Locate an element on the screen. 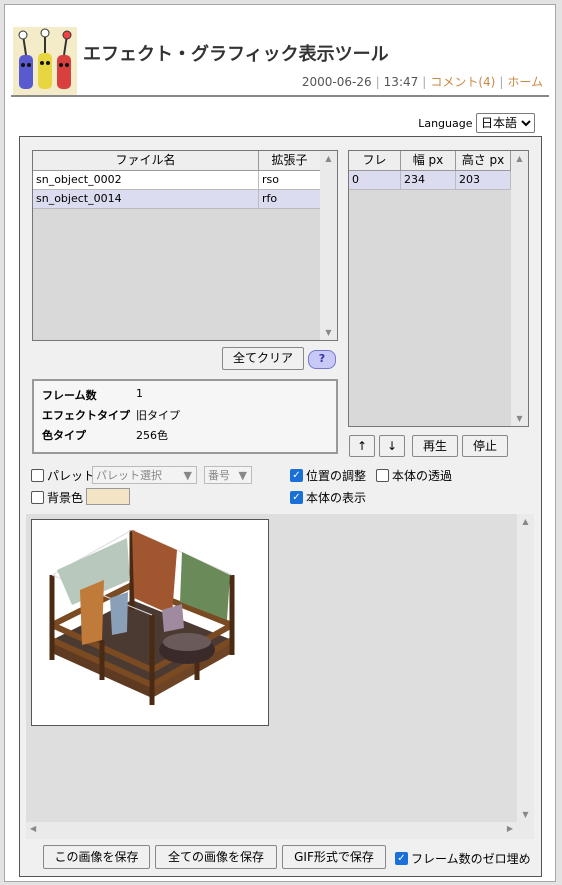 The height and width of the screenshot is (885, 562). preview-canvas is located at coordinates (150, 622).